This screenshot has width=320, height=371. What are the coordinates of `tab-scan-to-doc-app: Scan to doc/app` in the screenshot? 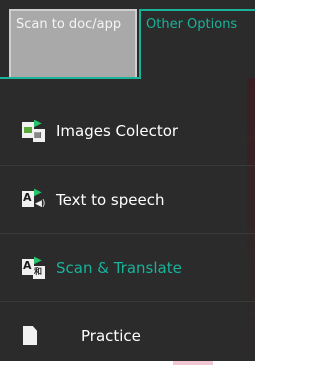 It's located at (73, 43).